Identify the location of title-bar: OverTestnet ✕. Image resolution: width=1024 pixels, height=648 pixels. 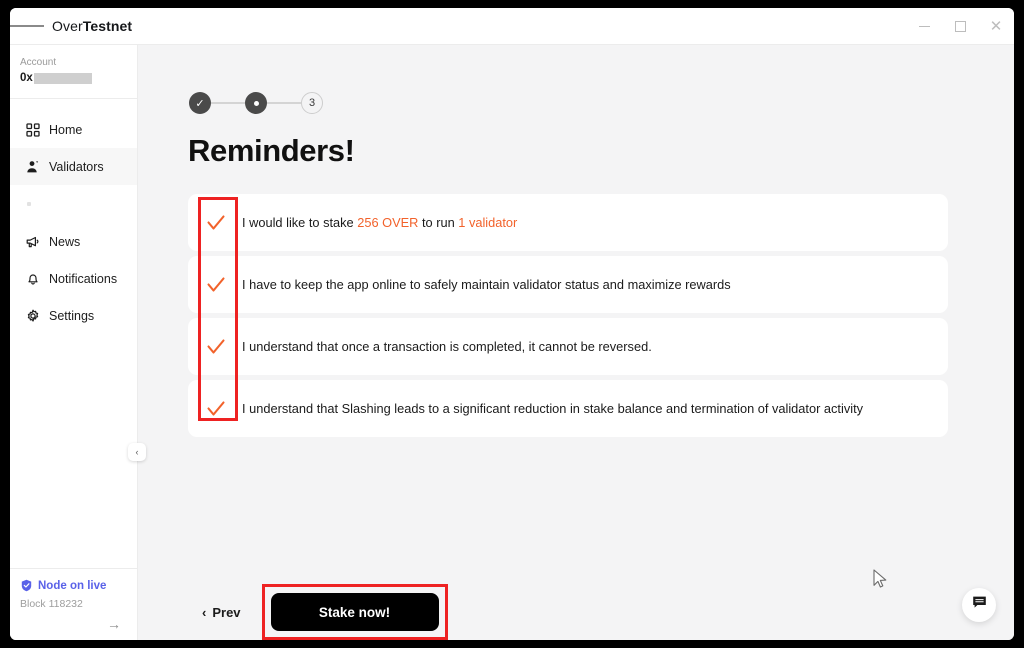
(512, 26).